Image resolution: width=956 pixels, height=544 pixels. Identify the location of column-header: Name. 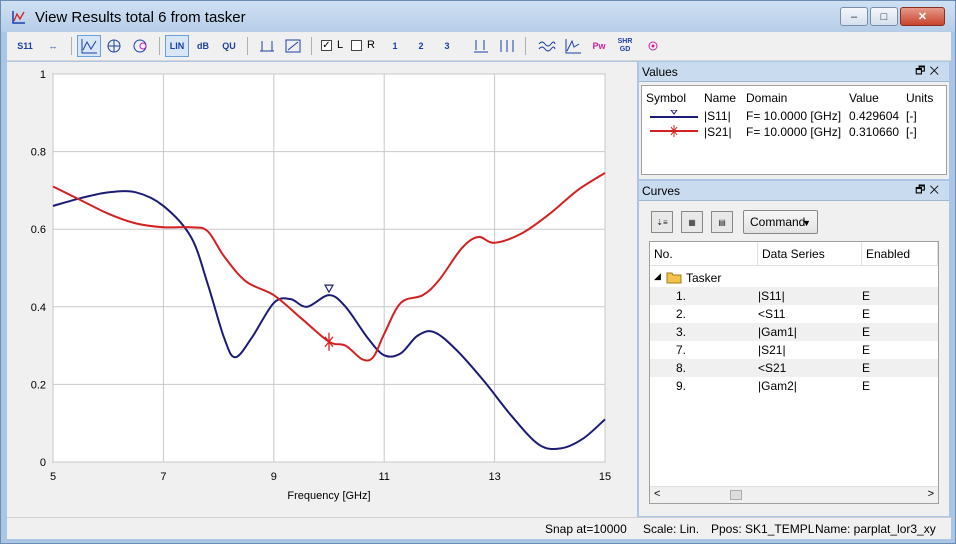
(720, 98).